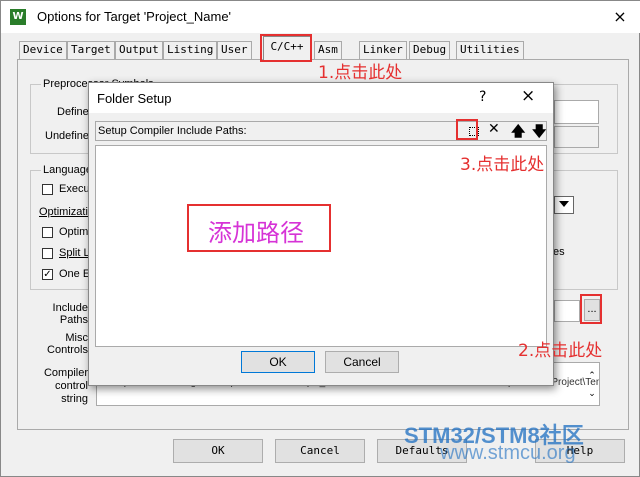 The width and height of the screenshot is (640, 477). I want to click on annotation-step3: 3.点击此处, so click(502, 165).